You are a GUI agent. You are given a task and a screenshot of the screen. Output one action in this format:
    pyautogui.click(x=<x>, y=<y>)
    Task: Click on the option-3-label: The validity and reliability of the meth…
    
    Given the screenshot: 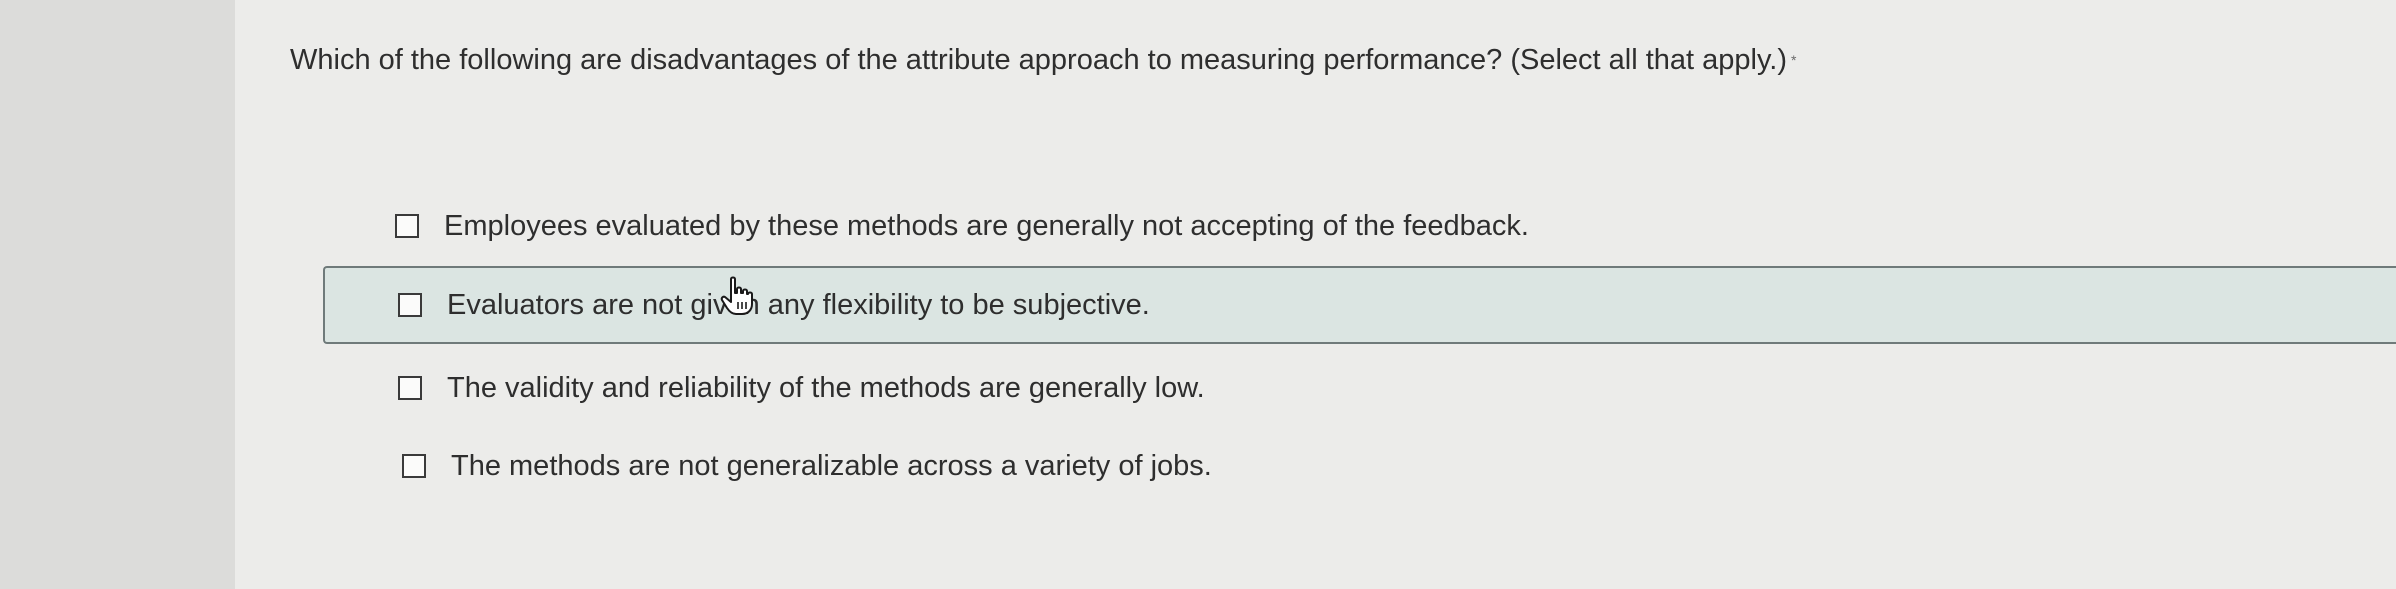 What is the action you would take?
    pyautogui.click(x=826, y=387)
    